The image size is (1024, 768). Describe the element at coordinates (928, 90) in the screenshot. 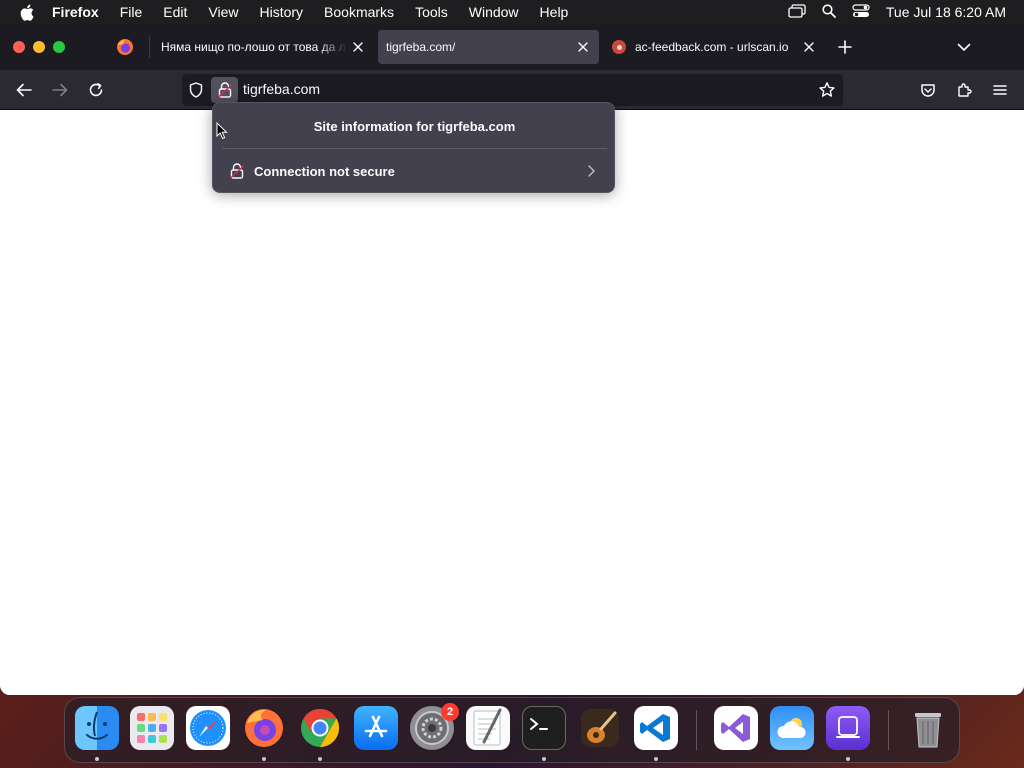

I see `pocket-icon` at that location.